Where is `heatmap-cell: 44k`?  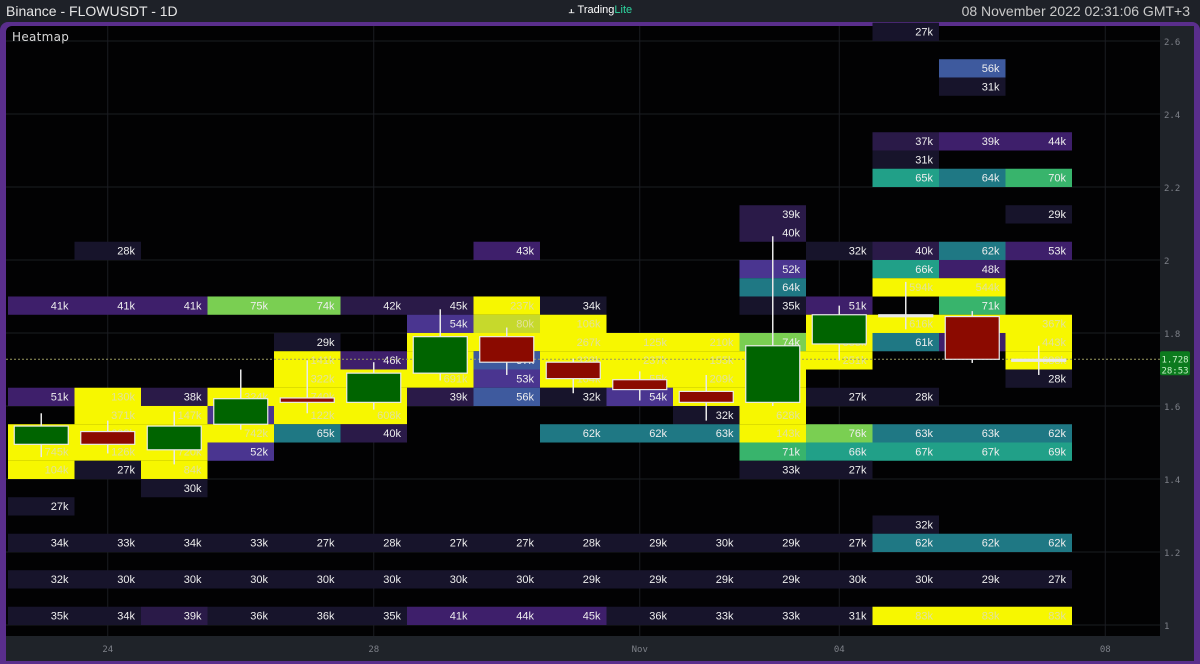 heatmap-cell: 44k is located at coordinates (506, 616).